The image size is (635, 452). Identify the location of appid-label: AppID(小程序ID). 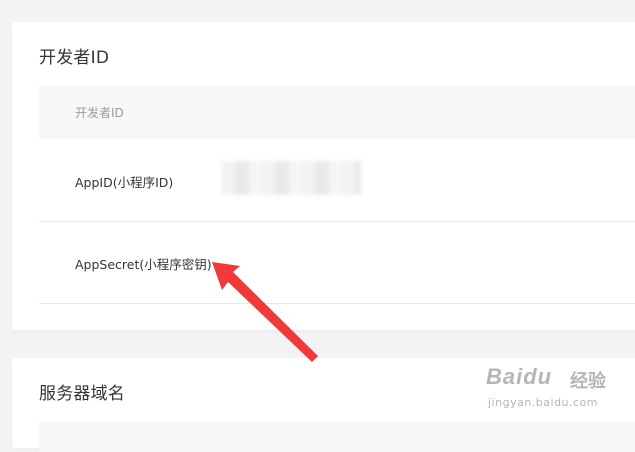
(124, 182).